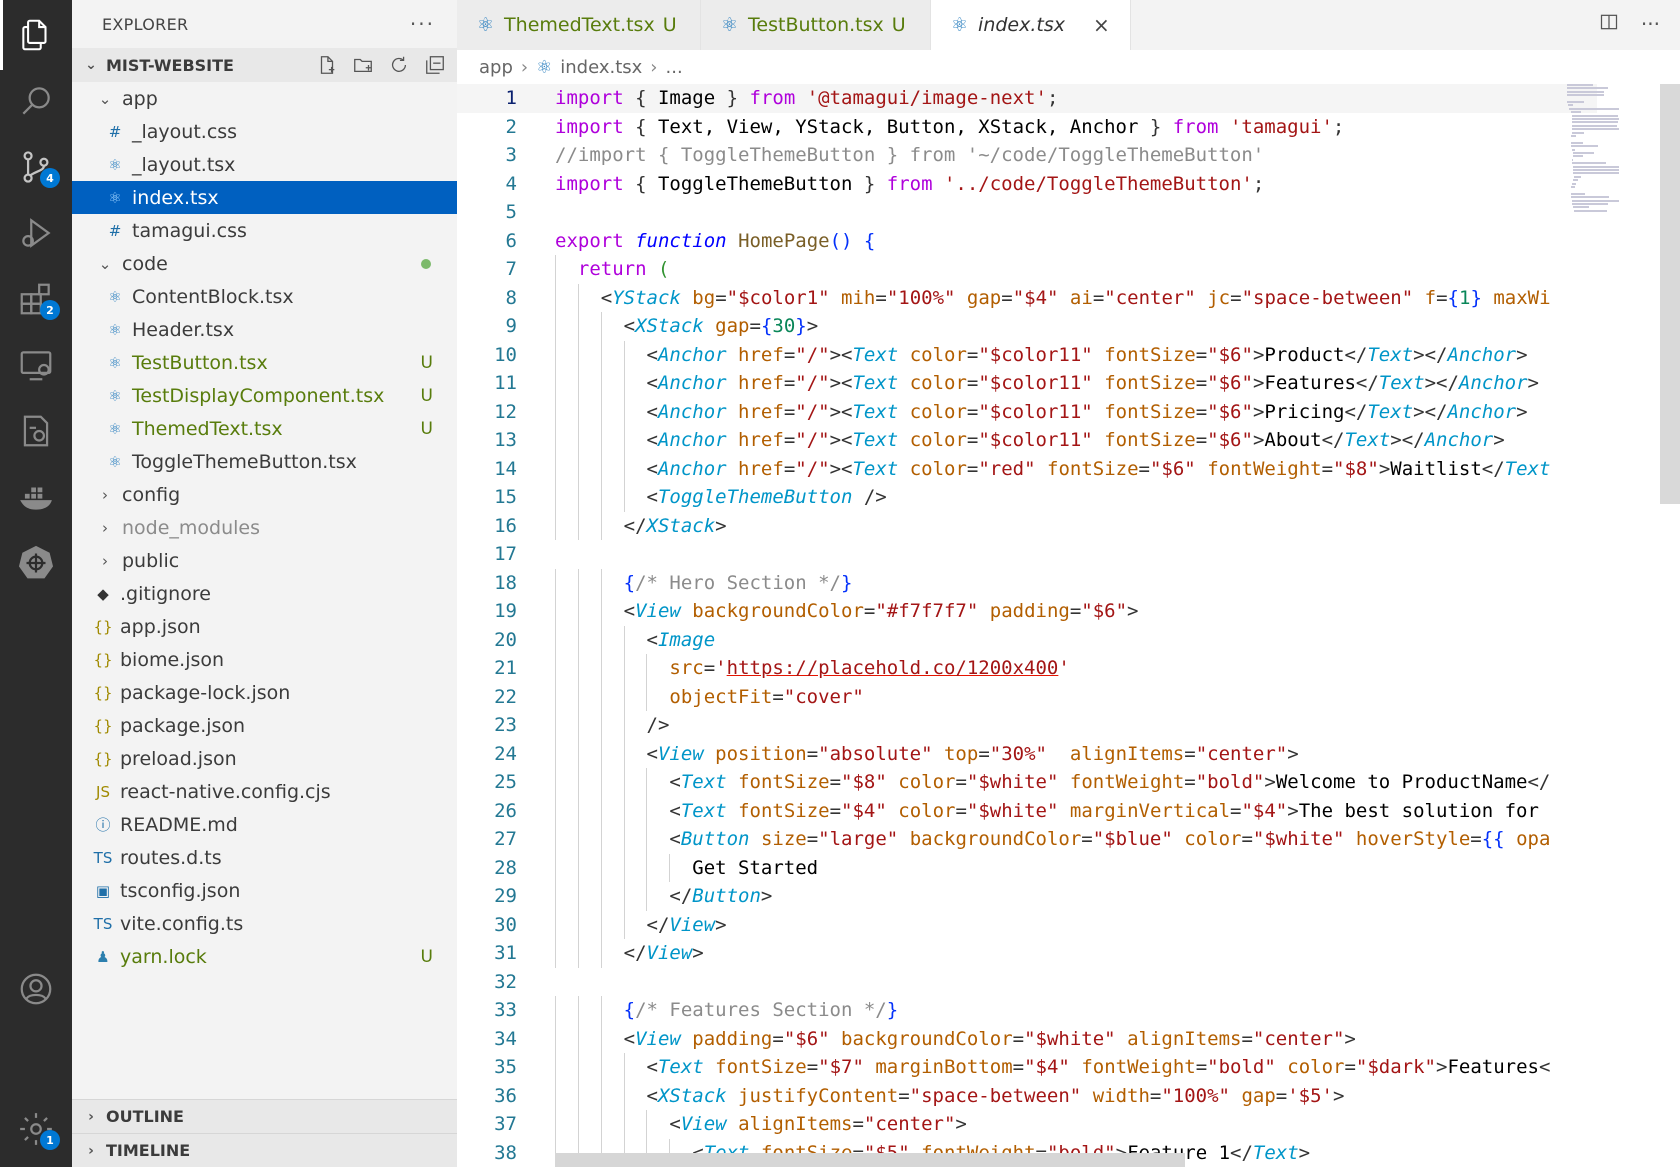 Image resolution: width=1680 pixels, height=1167 pixels. I want to click on more-actions-icon: ···, so click(1650, 24).